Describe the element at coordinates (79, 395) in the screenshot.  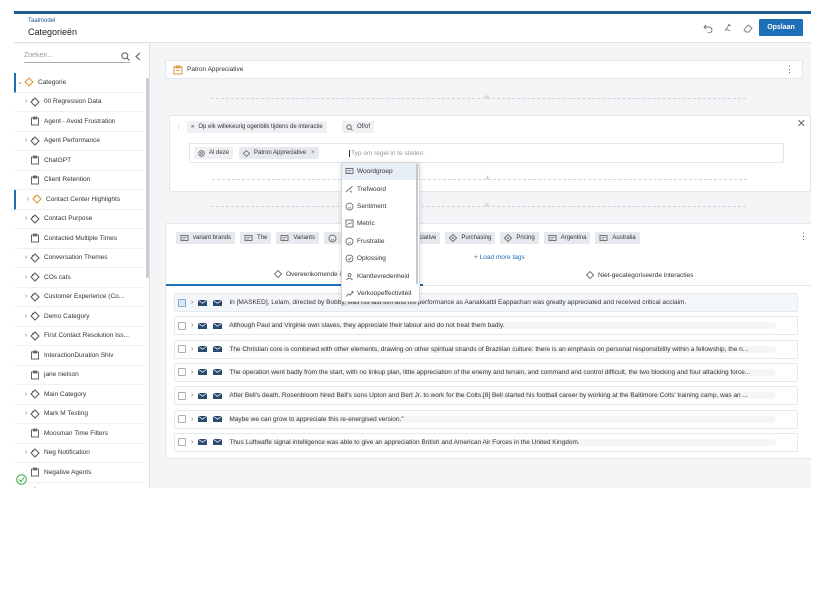
I see `sidebar-item: › Main Category` at that location.